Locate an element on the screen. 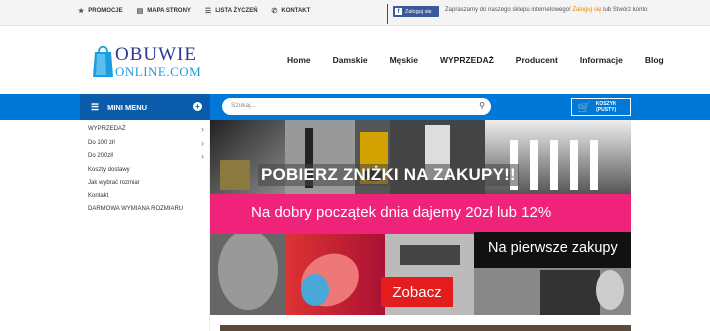  logo-subtext: ONLINE.COM is located at coordinates (158, 71).